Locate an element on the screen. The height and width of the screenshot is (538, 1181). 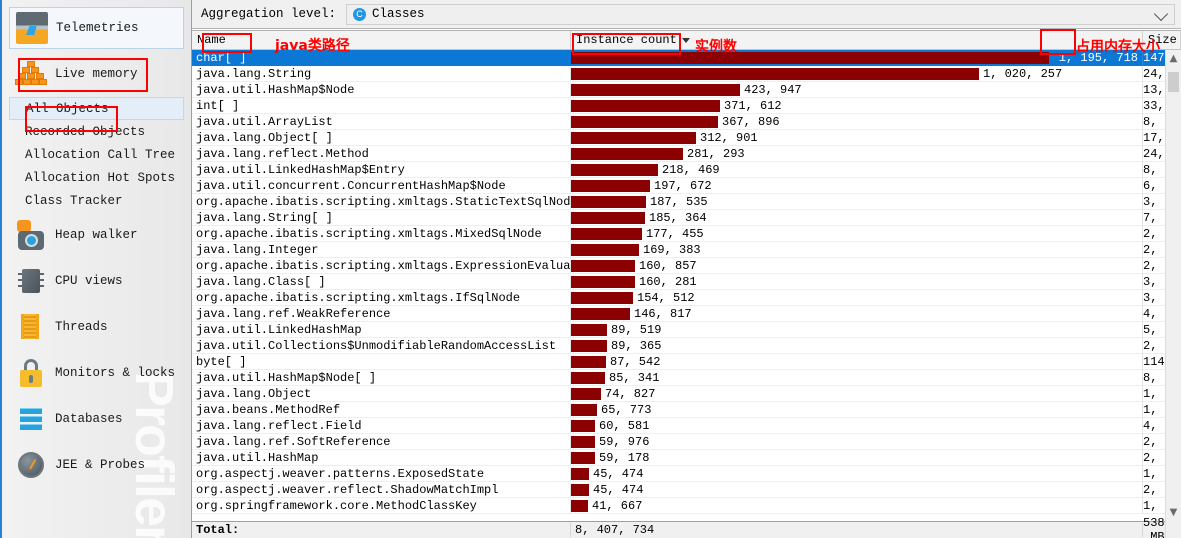
cell-instance-count: 59, 976 is located at coordinates (857, 441).